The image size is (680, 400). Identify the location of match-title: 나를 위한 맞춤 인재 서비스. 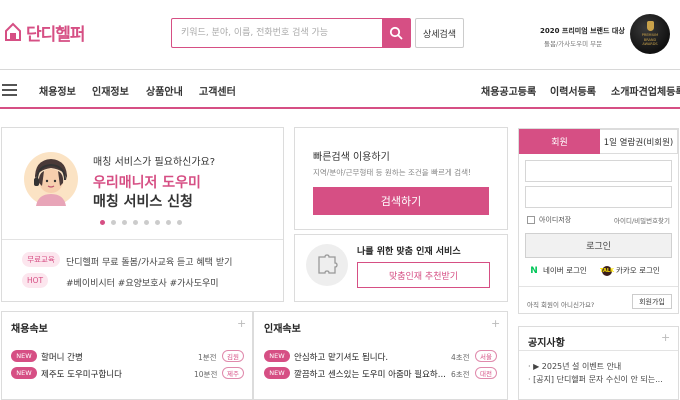
(409, 252).